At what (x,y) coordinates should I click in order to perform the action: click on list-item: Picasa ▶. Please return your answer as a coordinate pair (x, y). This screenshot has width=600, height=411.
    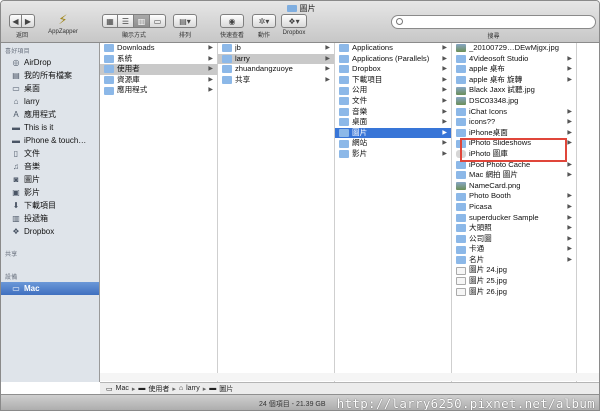
    Looking at the image, I should click on (514, 207).